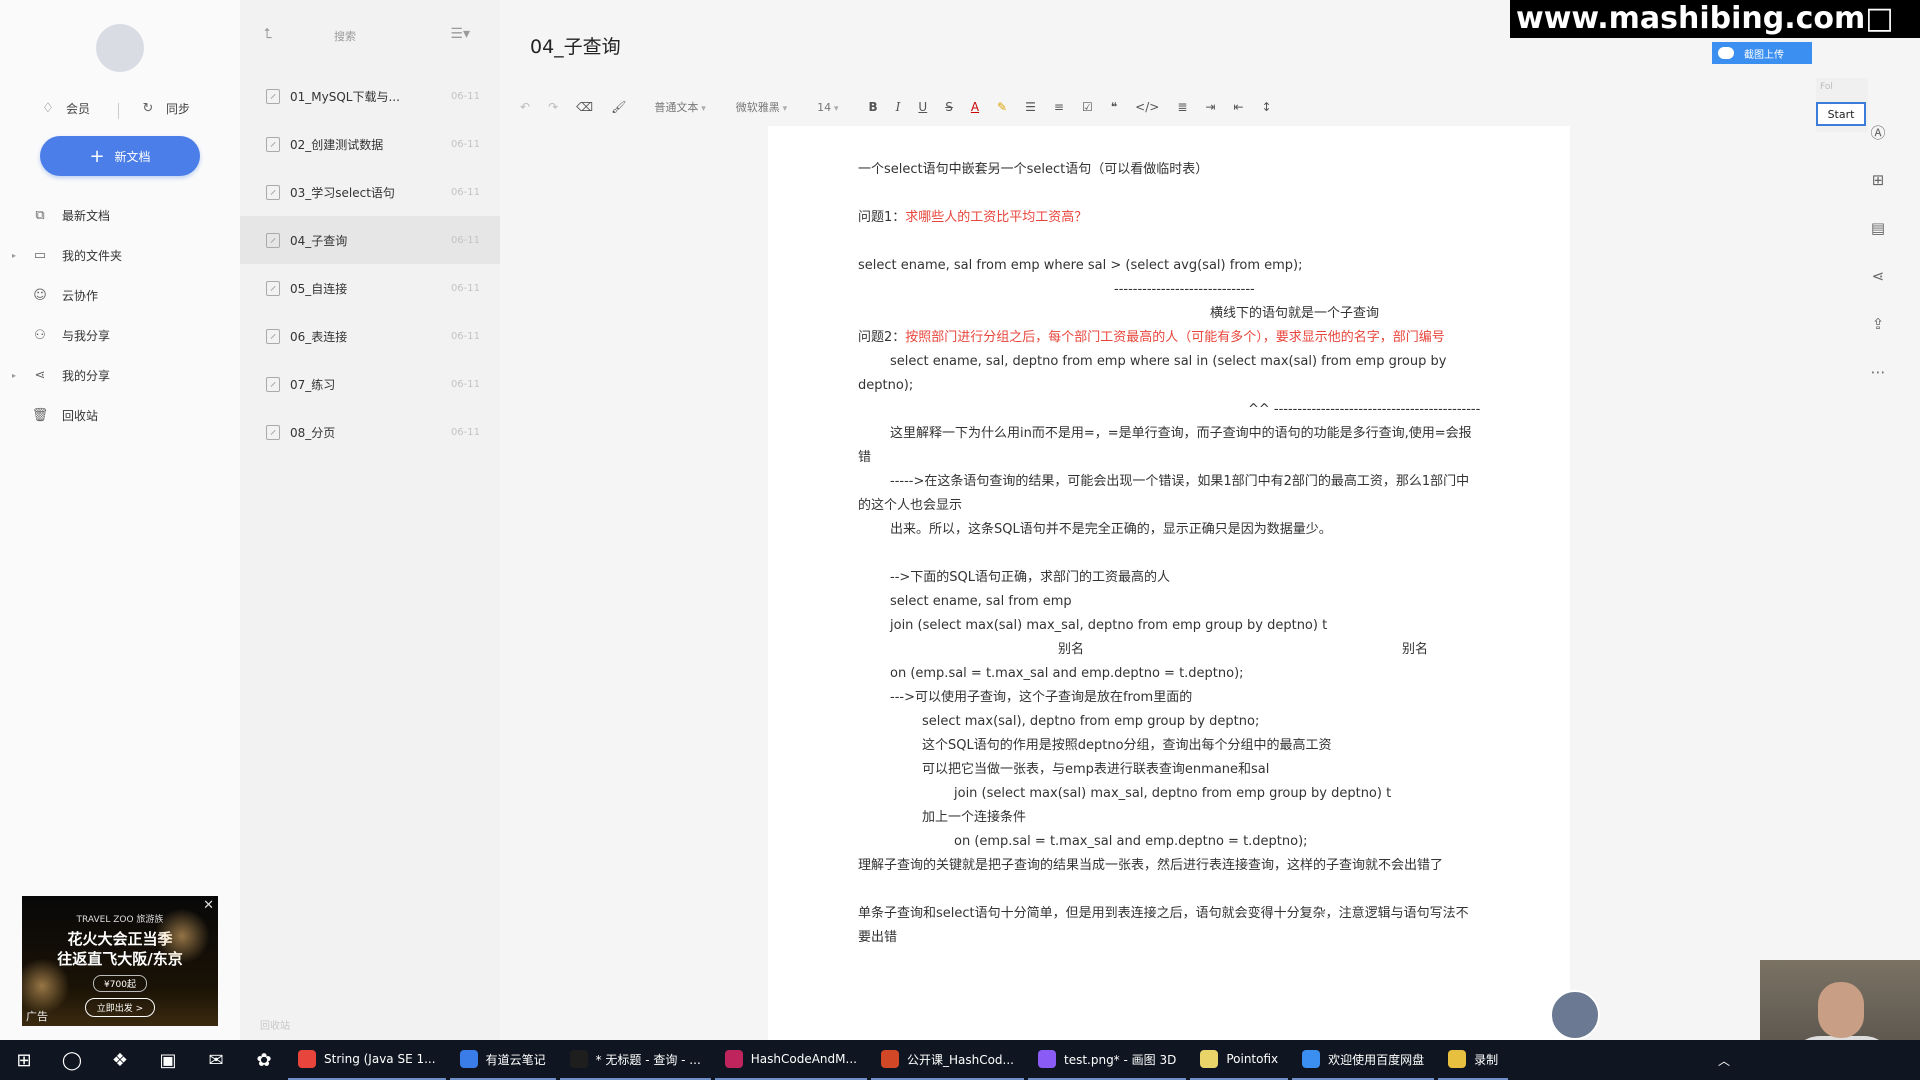 This screenshot has width=1920, height=1080. What do you see at coordinates (1107, 1060) in the screenshot?
I see `taskbar-app: test.png* - 画图 3D` at bounding box center [1107, 1060].